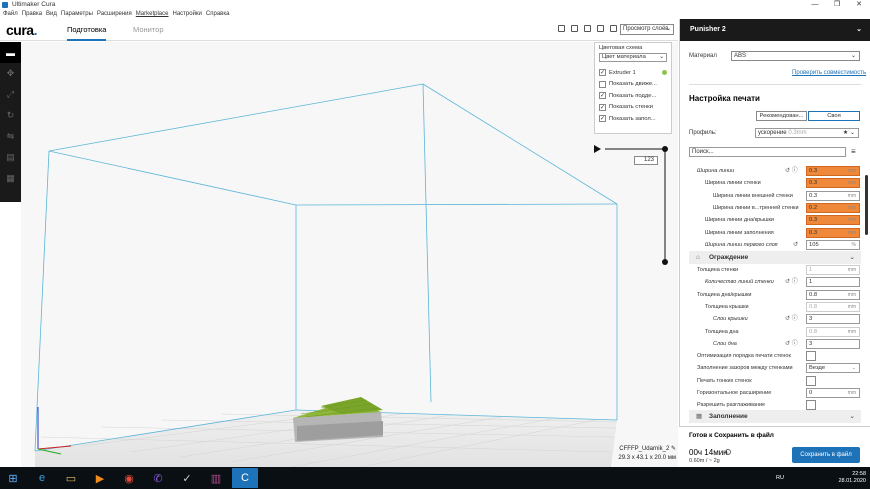 Image resolution: width=870 pixels, height=489 pixels. Describe the element at coordinates (775, 319) in the screenshot. I see `setting-row: Слои крышки ↺ ⓘ 3` at that location.